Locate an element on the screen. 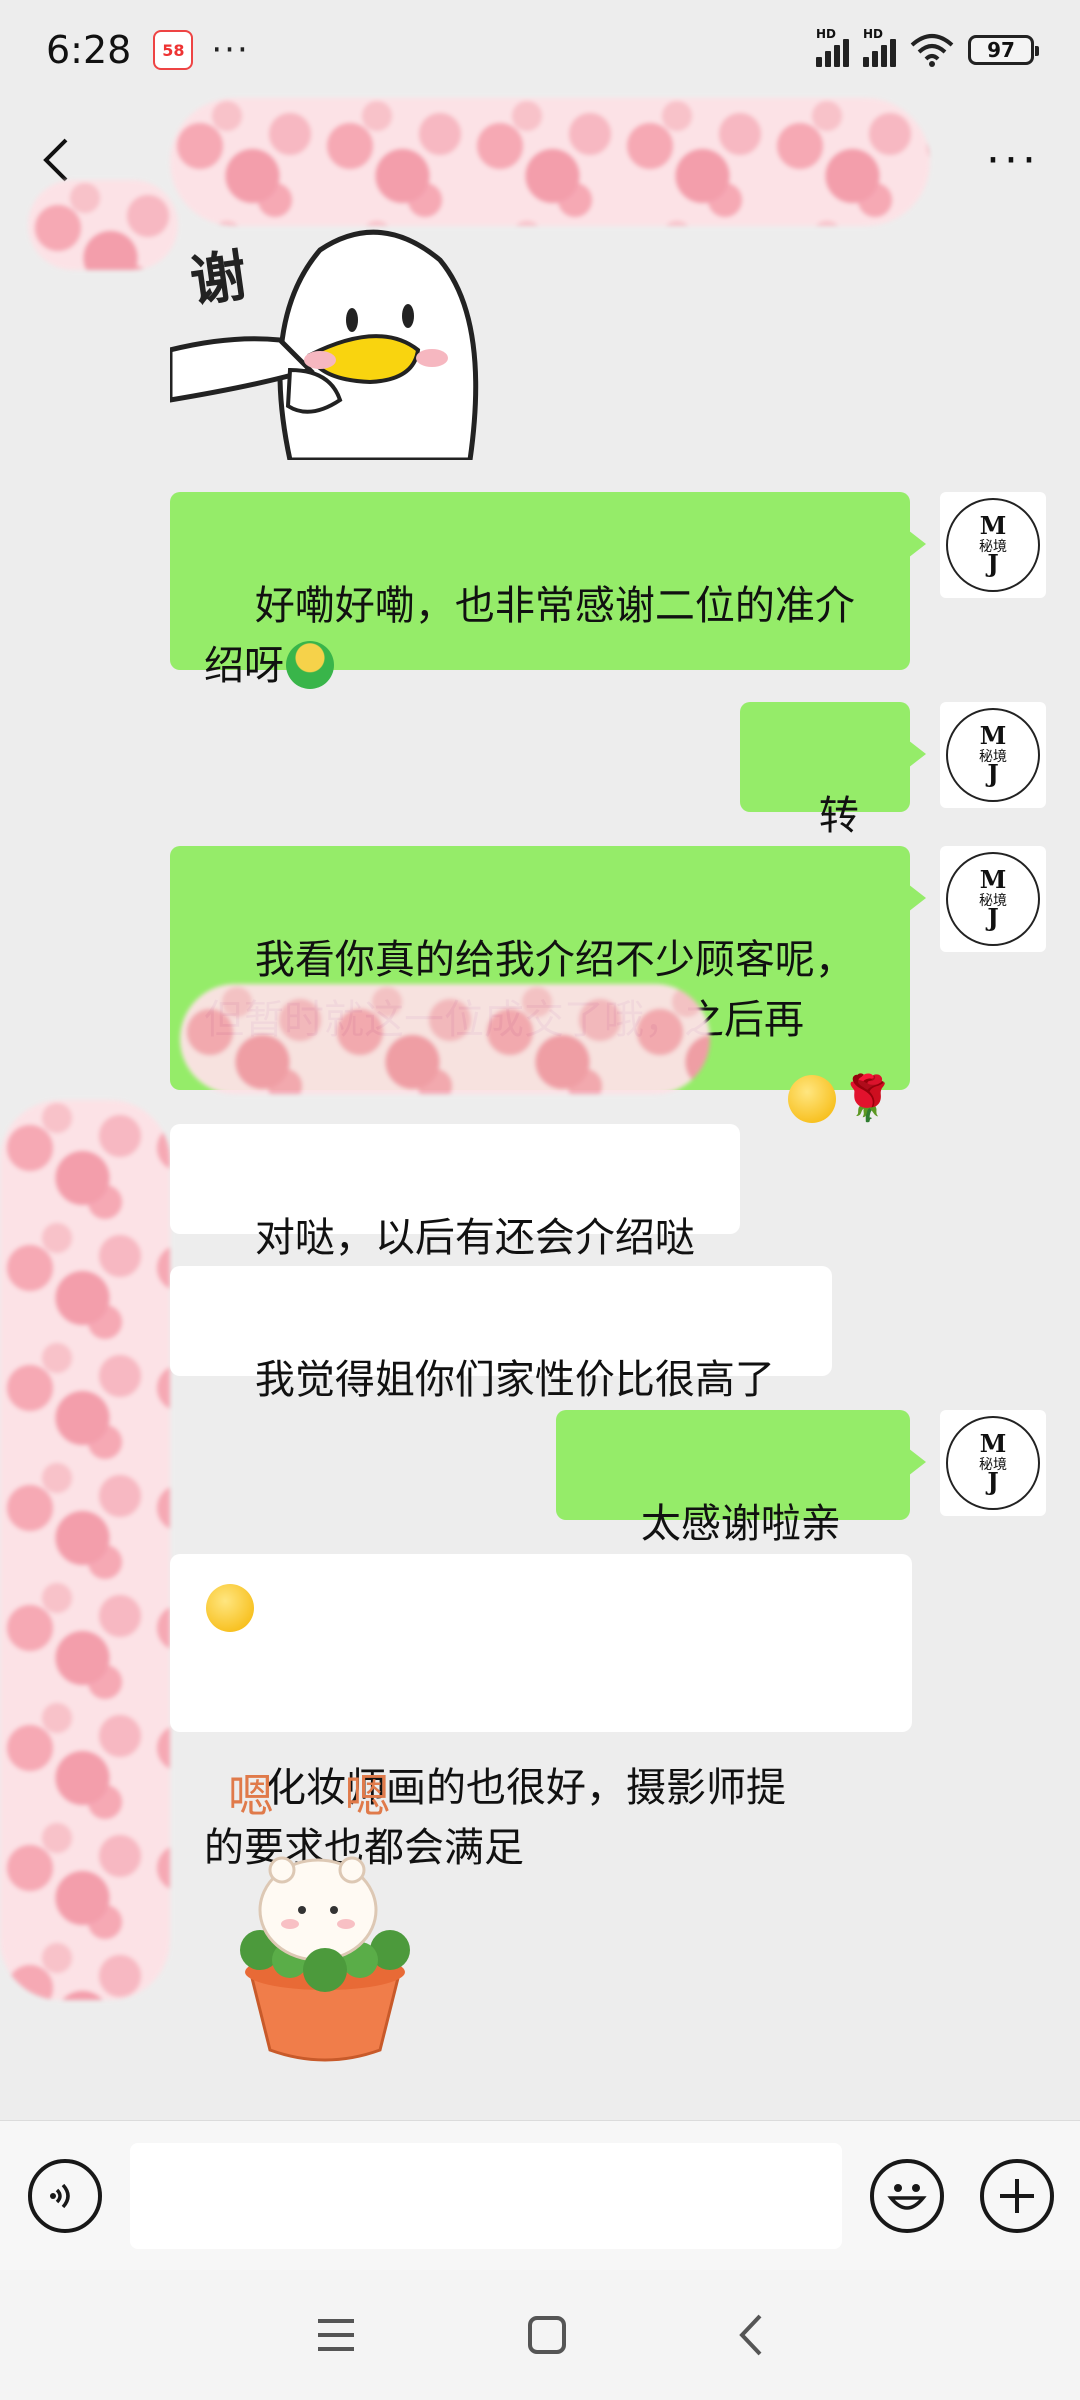 This screenshot has height=2400, width=1080. emoji-icon is located at coordinates (907, 2197).